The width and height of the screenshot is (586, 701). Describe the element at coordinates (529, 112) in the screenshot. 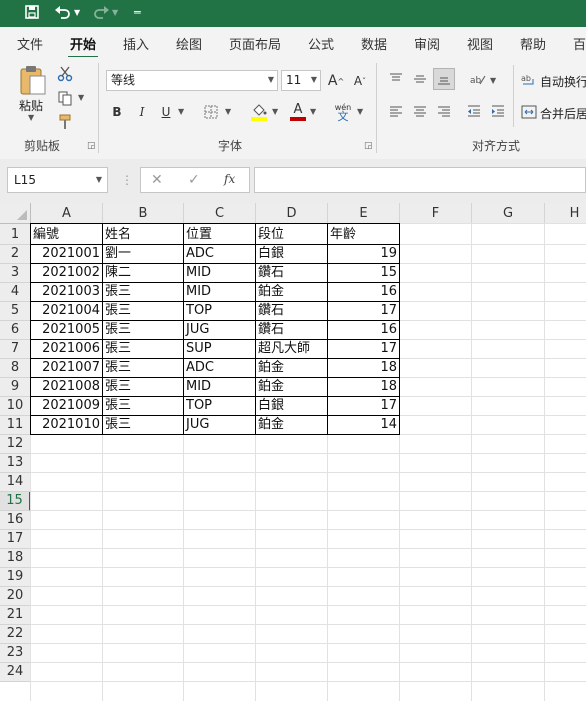

I see `merge-center-icon` at that location.